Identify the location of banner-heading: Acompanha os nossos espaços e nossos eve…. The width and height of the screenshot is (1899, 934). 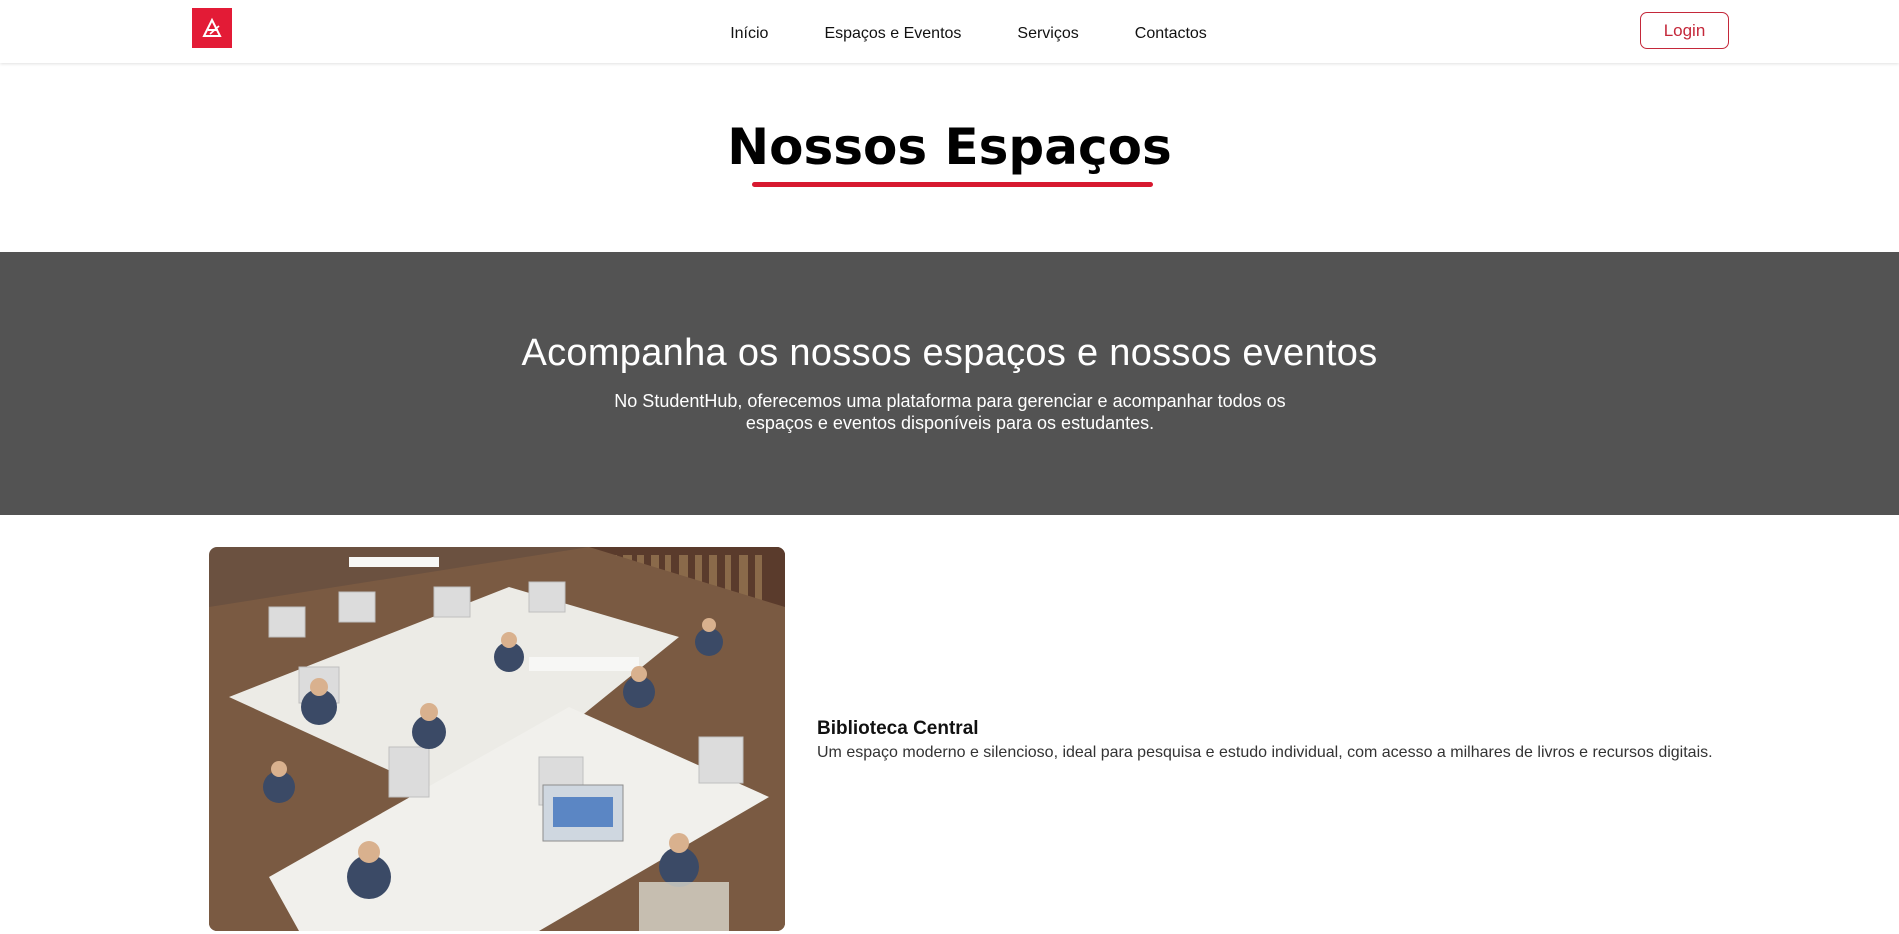
(949, 353).